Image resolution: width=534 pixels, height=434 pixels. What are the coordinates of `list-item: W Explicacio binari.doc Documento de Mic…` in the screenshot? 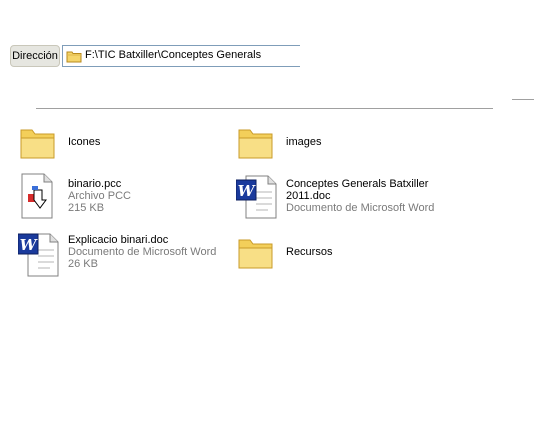 It's located at (127, 254).